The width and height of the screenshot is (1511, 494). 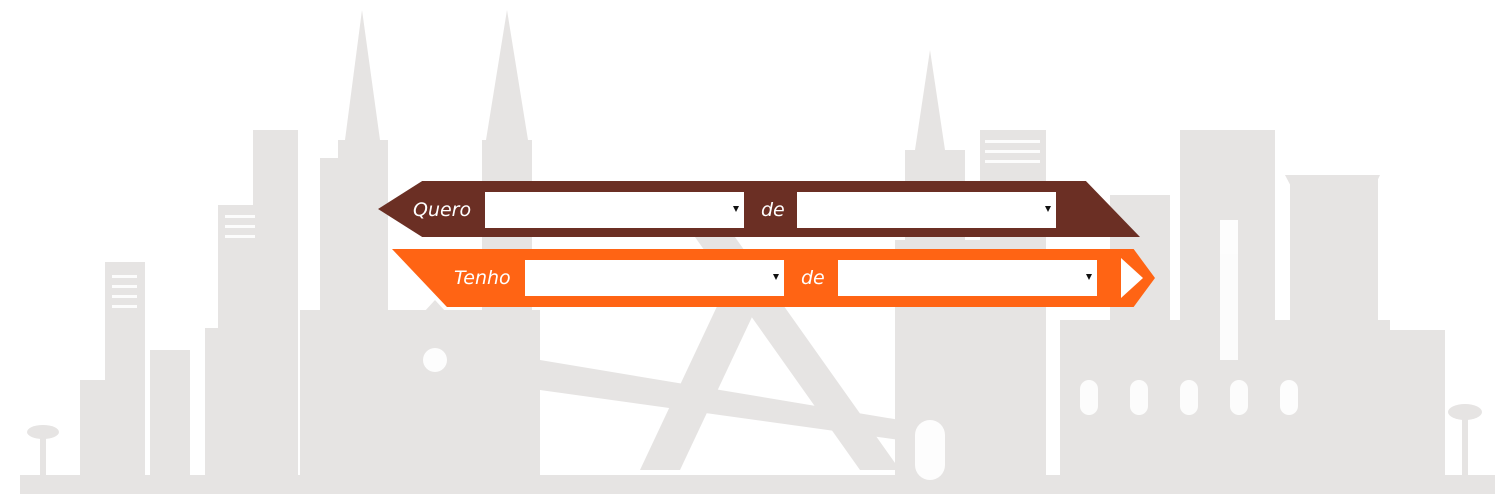 I want to click on arrow-right-icon, so click(x=1132, y=278).